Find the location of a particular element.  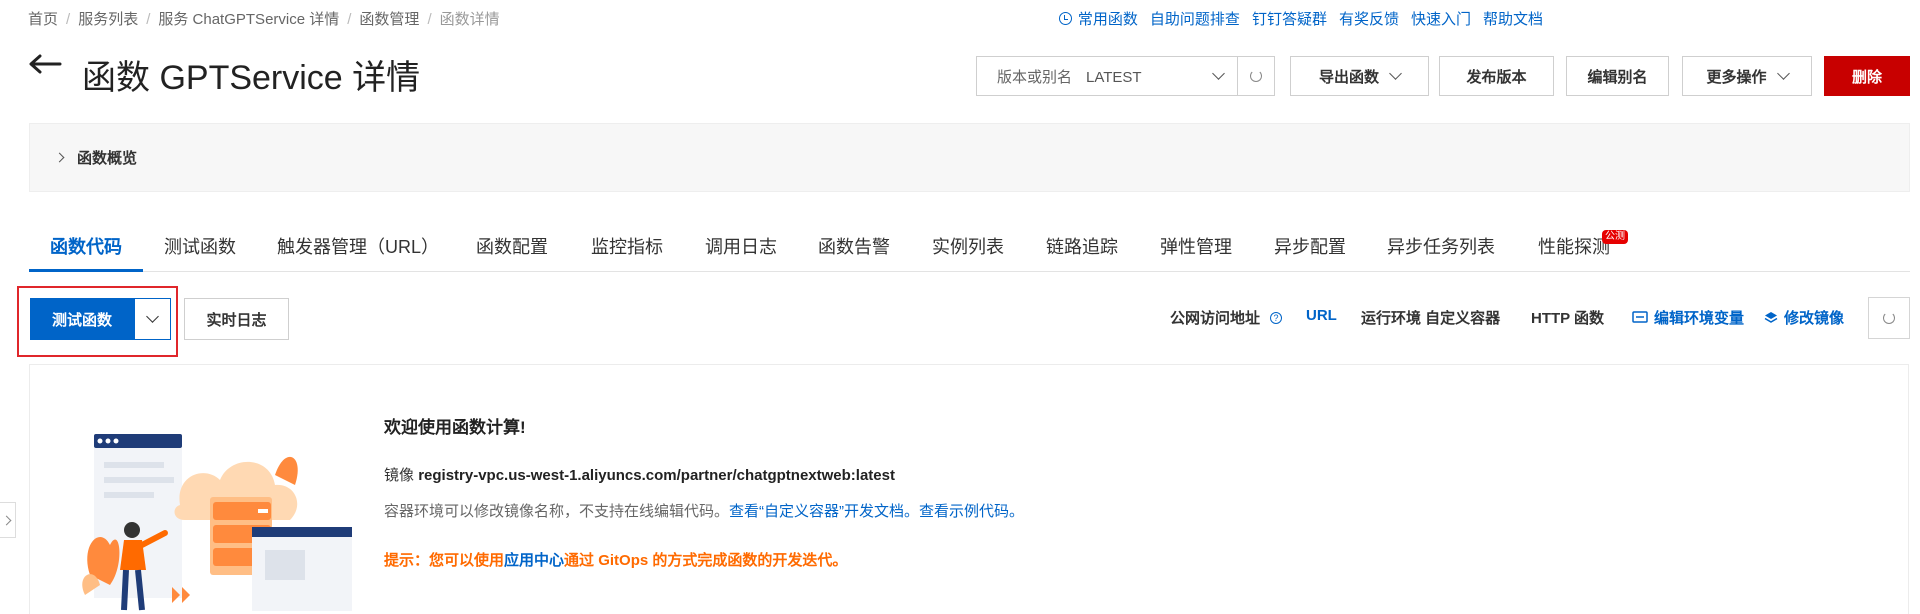

page-title: 函数 GPTService 详情 is located at coordinates (251, 78).